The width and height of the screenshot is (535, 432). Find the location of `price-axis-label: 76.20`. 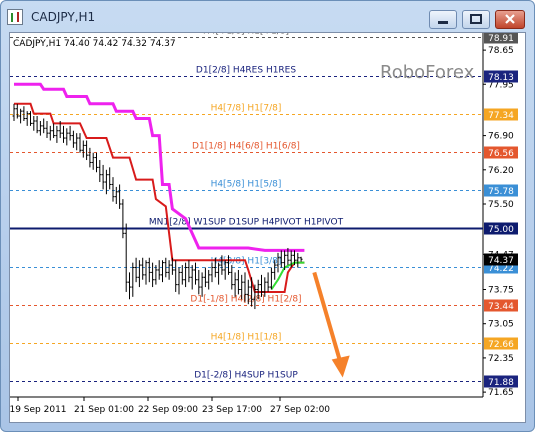

price-axis-label: 76.20 is located at coordinates (501, 171).